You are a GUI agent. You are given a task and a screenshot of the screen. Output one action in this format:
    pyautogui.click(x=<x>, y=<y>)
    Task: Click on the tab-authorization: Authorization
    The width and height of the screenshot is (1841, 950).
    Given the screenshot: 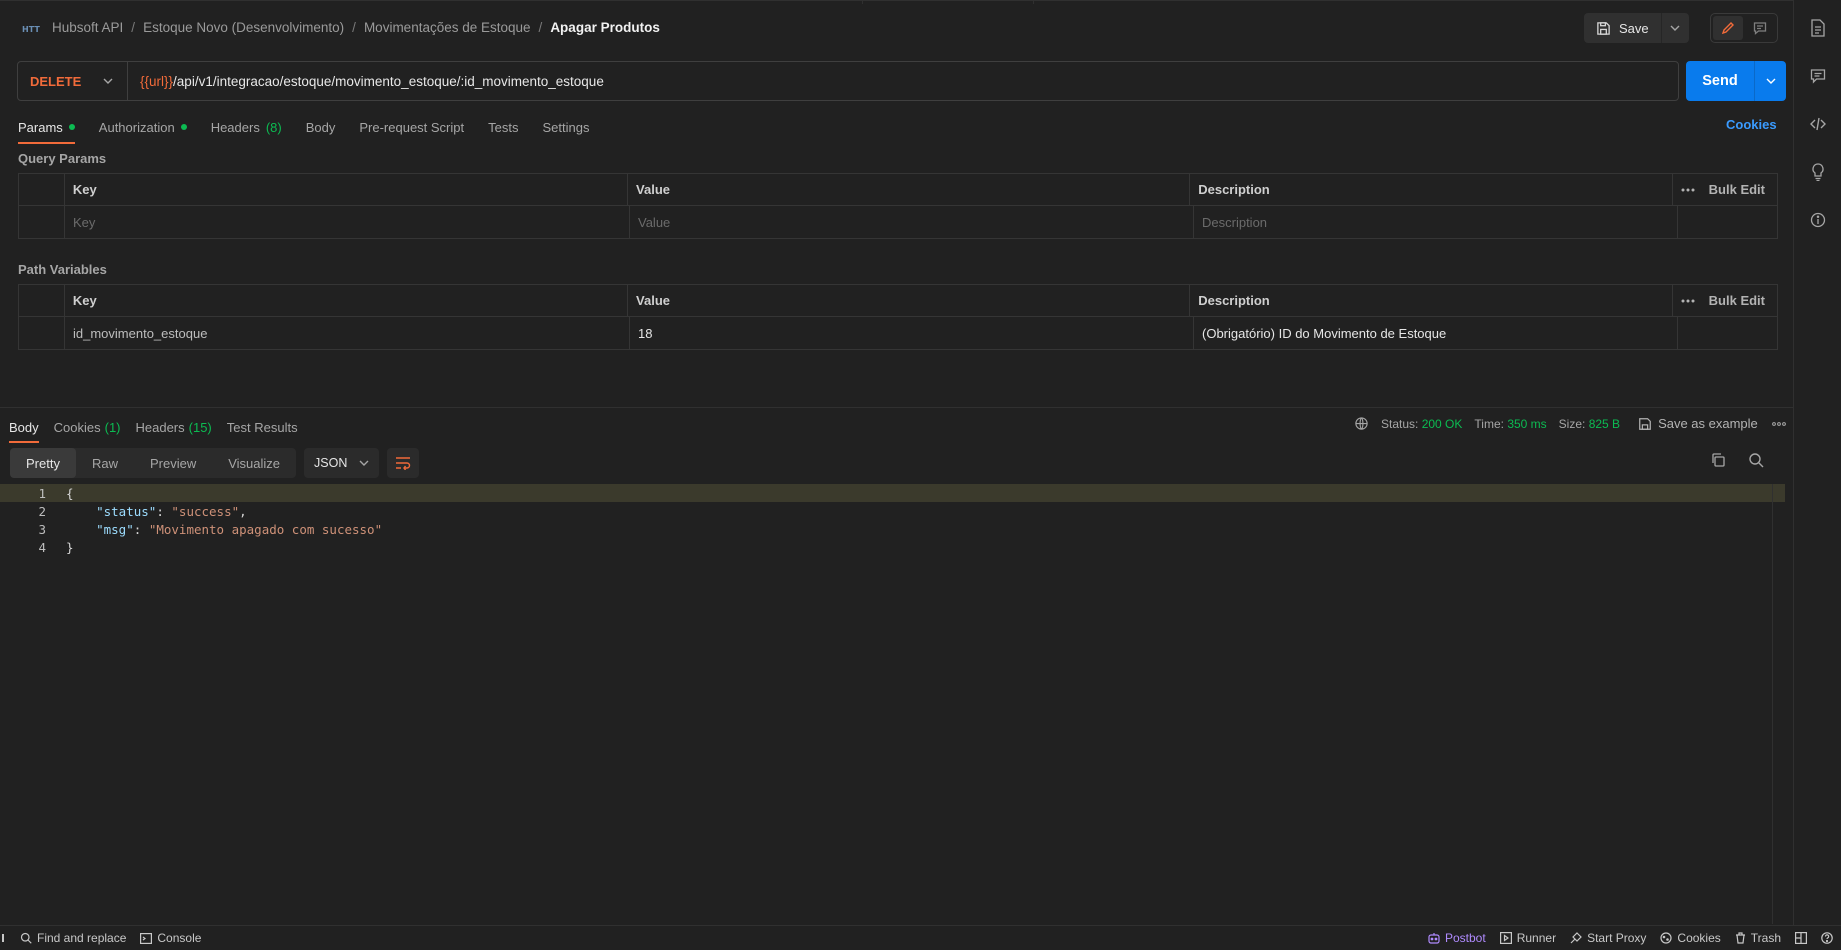 What is the action you would take?
    pyautogui.click(x=143, y=127)
    